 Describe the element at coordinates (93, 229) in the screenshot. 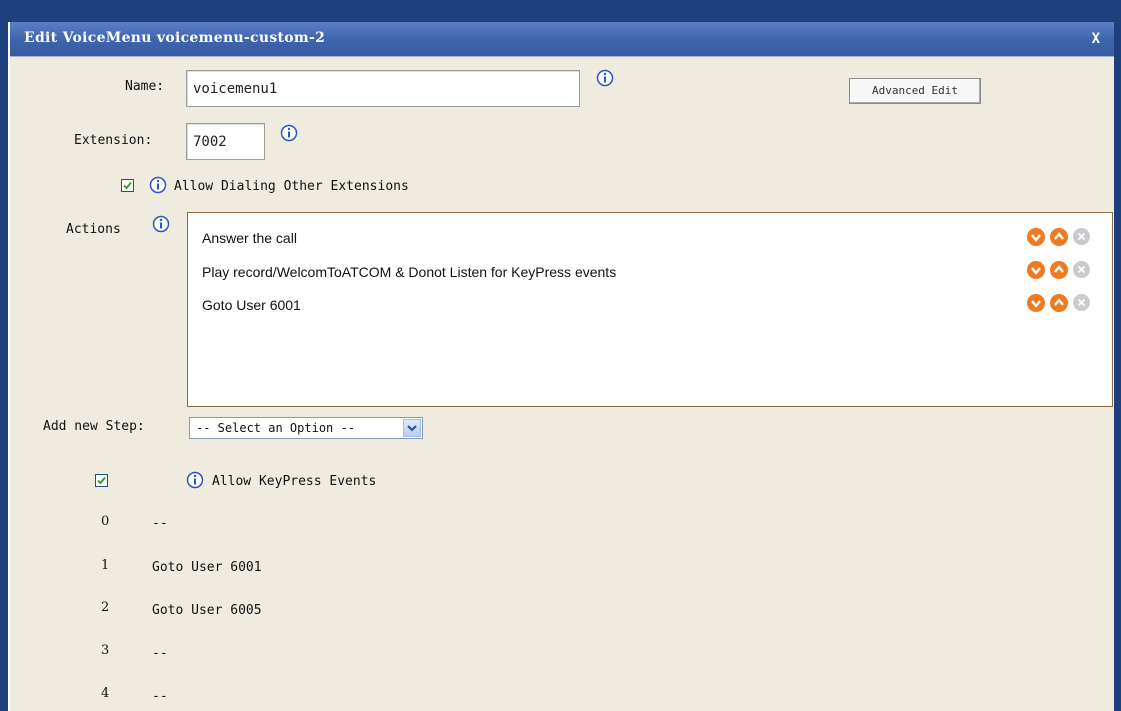

I see `actions-label: Actions` at that location.